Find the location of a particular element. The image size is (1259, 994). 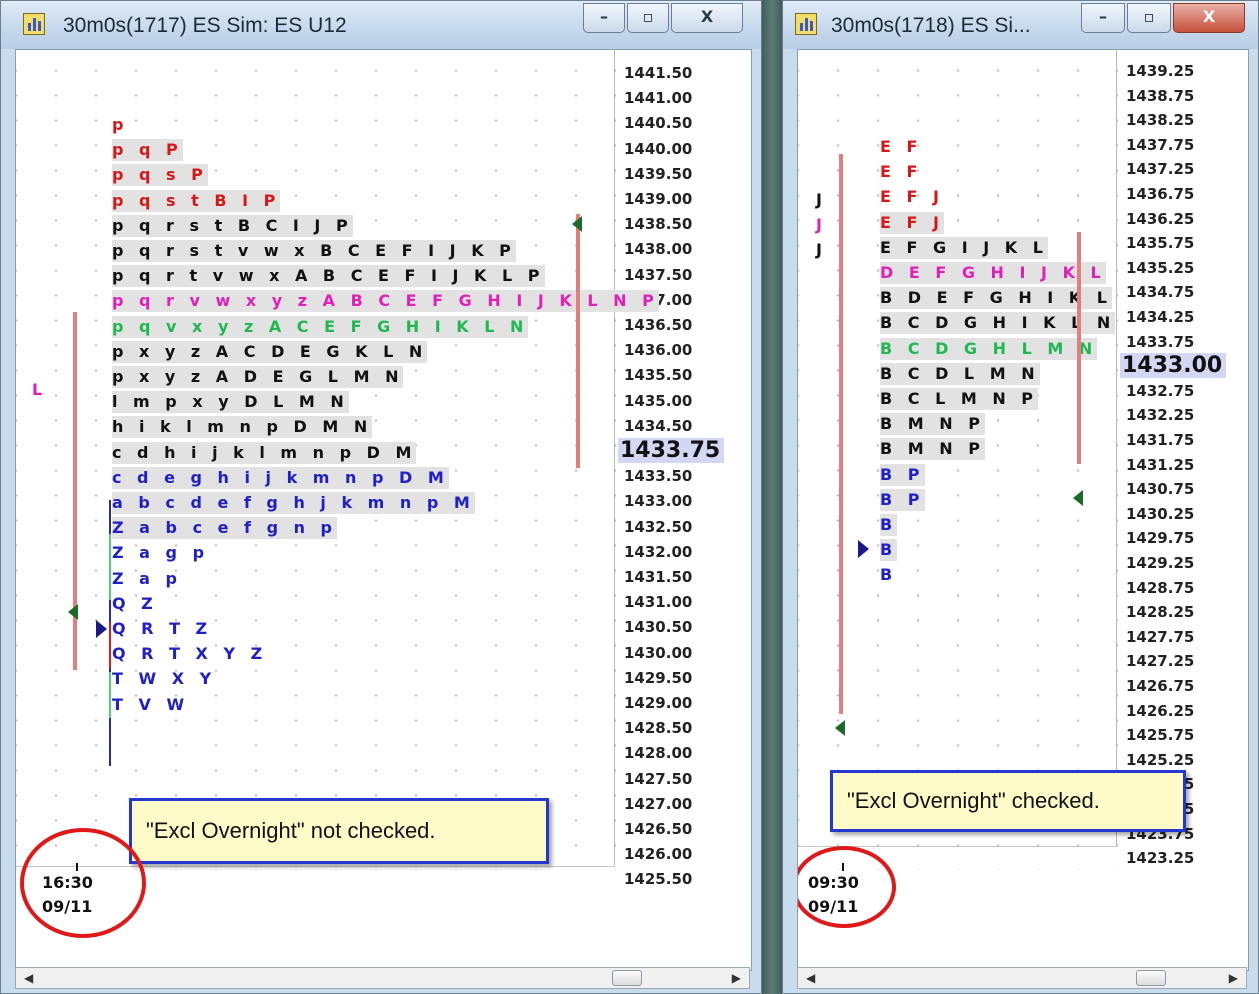

value-area-bar-right is located at coordinates (578, 341).